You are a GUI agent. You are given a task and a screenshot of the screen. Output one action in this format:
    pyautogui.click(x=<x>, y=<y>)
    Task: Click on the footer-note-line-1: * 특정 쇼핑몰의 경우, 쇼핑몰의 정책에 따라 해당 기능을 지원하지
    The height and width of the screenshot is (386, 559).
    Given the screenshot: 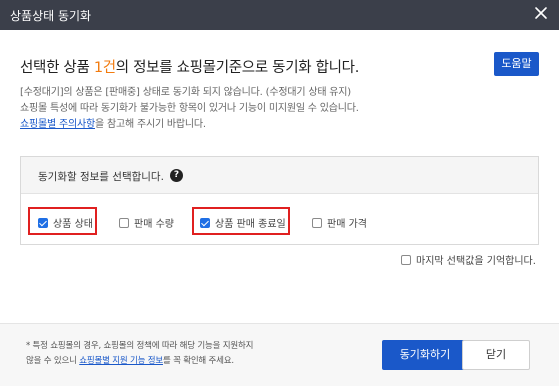 What is the action you would take?
    pyautogui.click(x=140, y=346)
    